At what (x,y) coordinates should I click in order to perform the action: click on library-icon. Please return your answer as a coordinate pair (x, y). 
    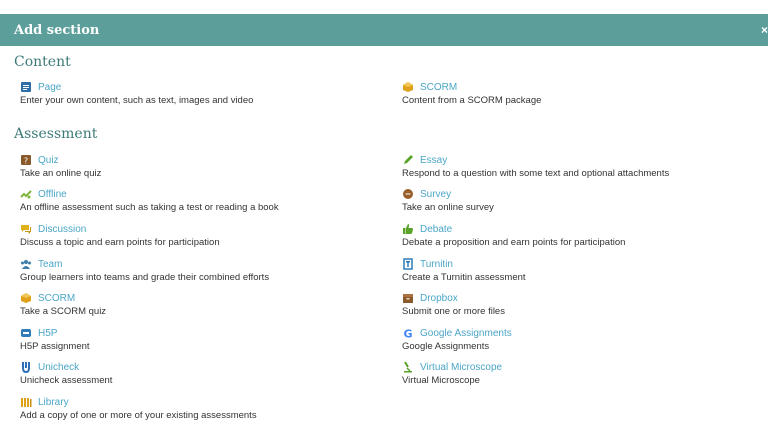
    Looking at the image, I should click on (26, 402).